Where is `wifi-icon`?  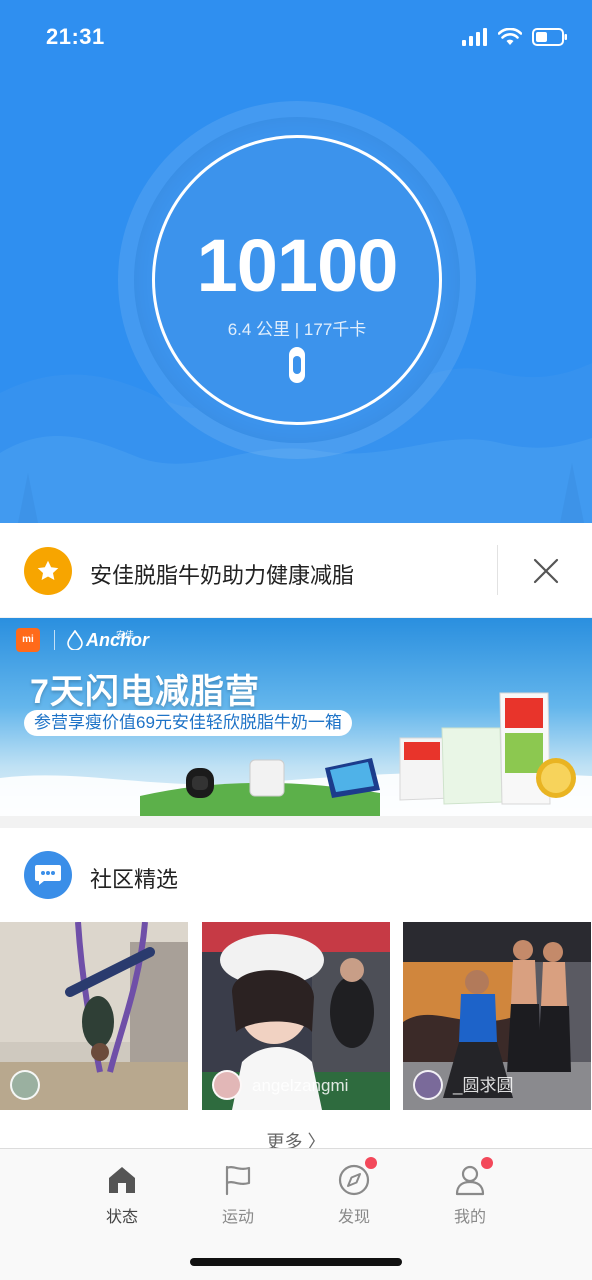
wifi-icon is located at coordinates (510, 36).